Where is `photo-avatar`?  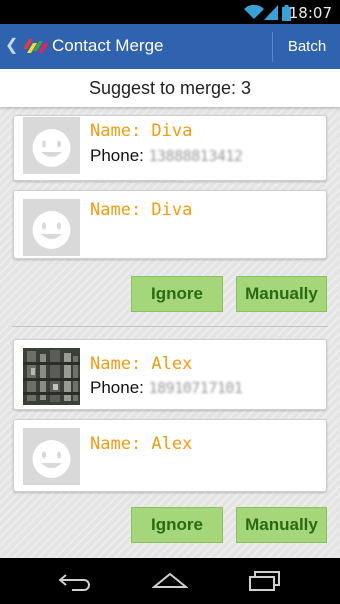 photo-avatar is located at coordinates (51, 376).